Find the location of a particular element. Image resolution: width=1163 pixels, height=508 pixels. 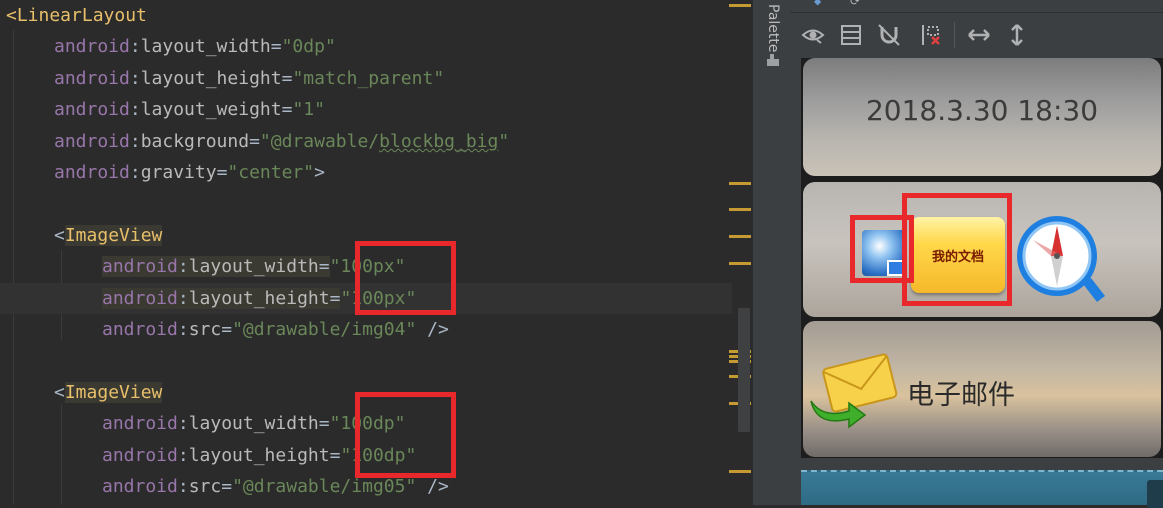

editor-scrollbar-thumb is located at coordinates (744, 370).